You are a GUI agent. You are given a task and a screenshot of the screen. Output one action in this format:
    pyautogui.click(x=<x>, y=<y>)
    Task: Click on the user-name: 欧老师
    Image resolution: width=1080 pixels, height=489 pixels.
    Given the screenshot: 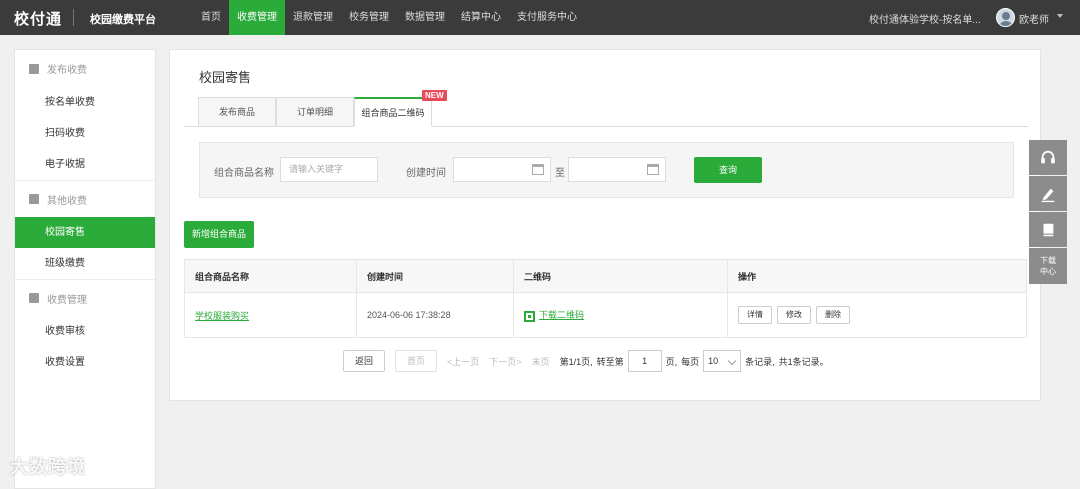 What is the action you would take?
    pyautogui.click(x=1034, y=18)
    